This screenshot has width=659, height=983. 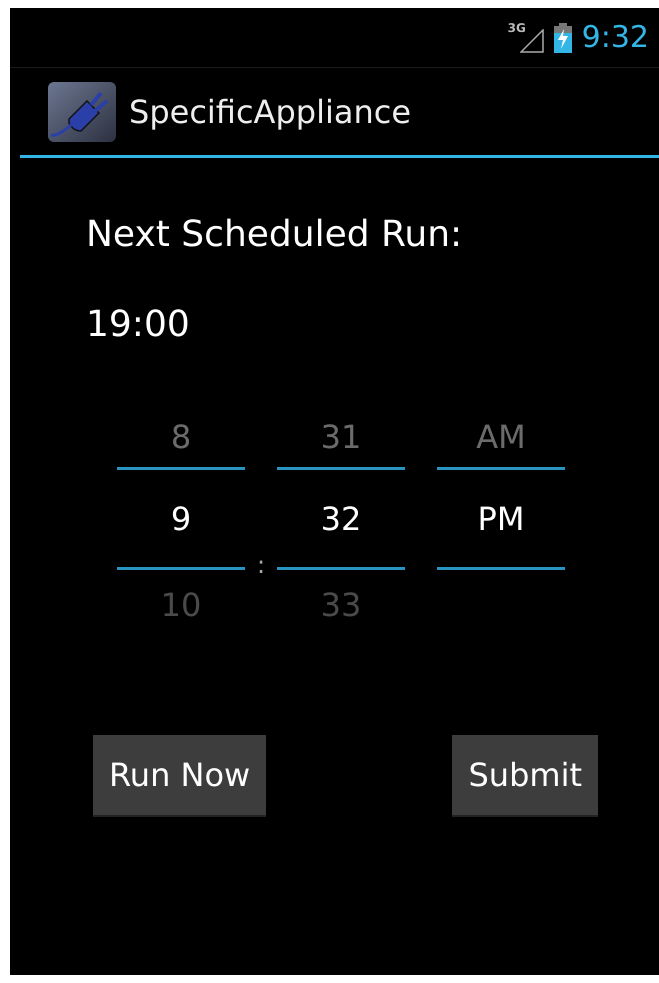 I want to click on run-now-button: Run Now, so click(x=179, y=775).